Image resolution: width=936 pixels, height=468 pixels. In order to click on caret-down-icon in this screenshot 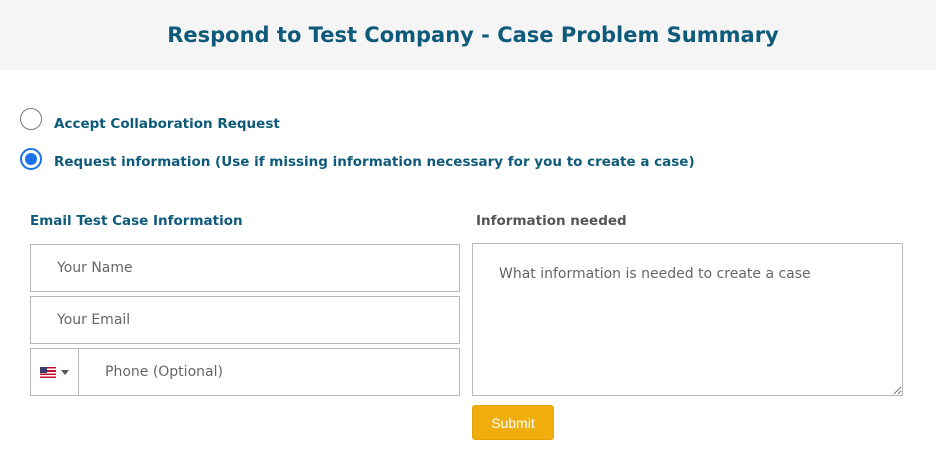, I will do `click(65, 372)`.